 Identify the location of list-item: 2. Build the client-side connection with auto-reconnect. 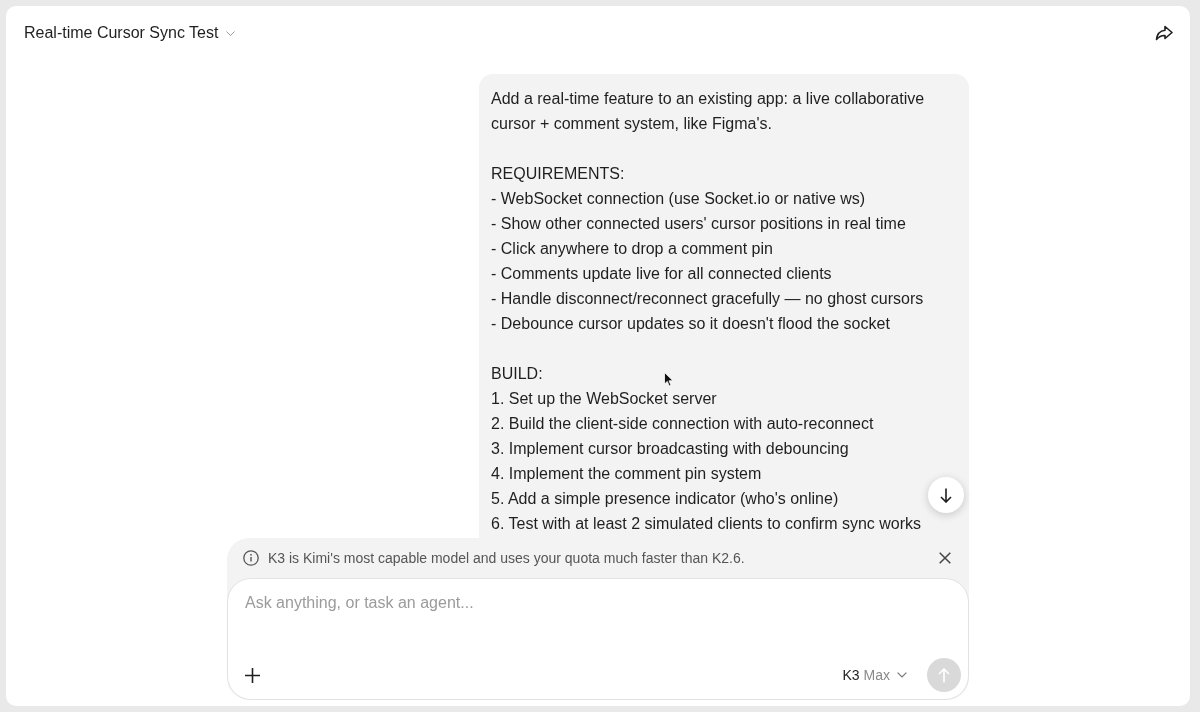
(682, 423).